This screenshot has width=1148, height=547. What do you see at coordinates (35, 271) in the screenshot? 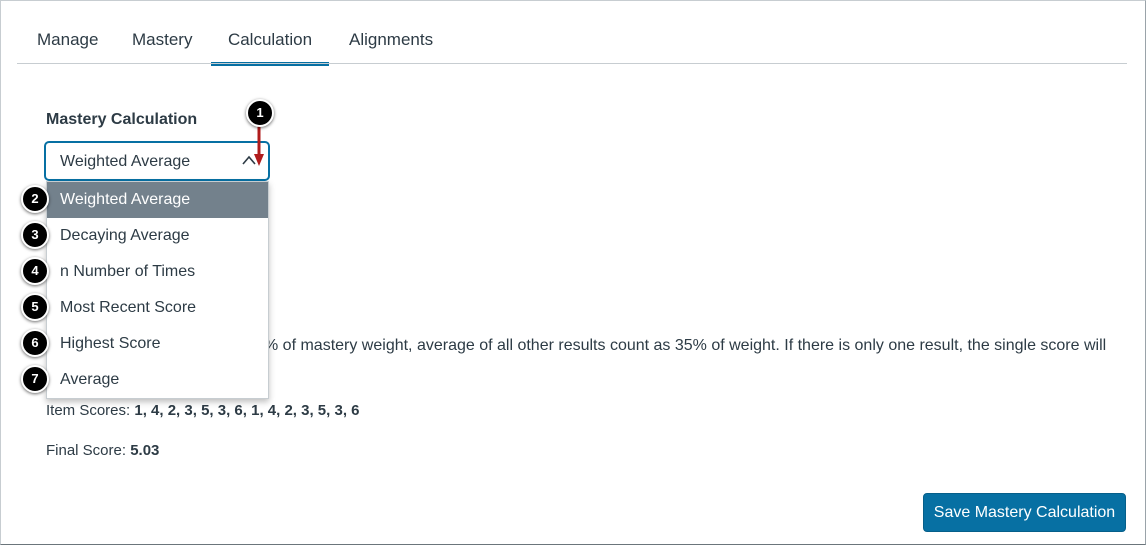
I see `callout-4: 4` at bounding box center [35, 271].